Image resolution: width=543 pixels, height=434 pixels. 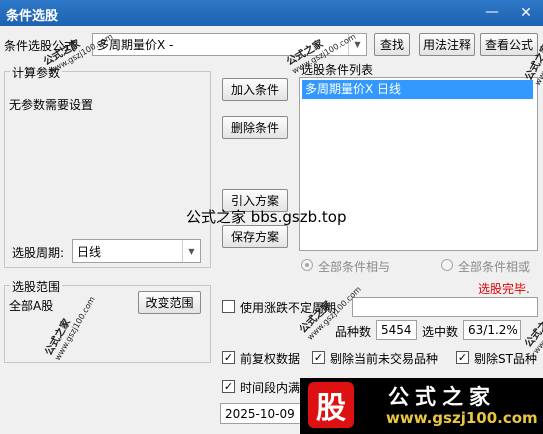 What do you see at coordinates (307, 265) in the screenshot?
I see `all-and-radio` at bounding box center [307, 265].